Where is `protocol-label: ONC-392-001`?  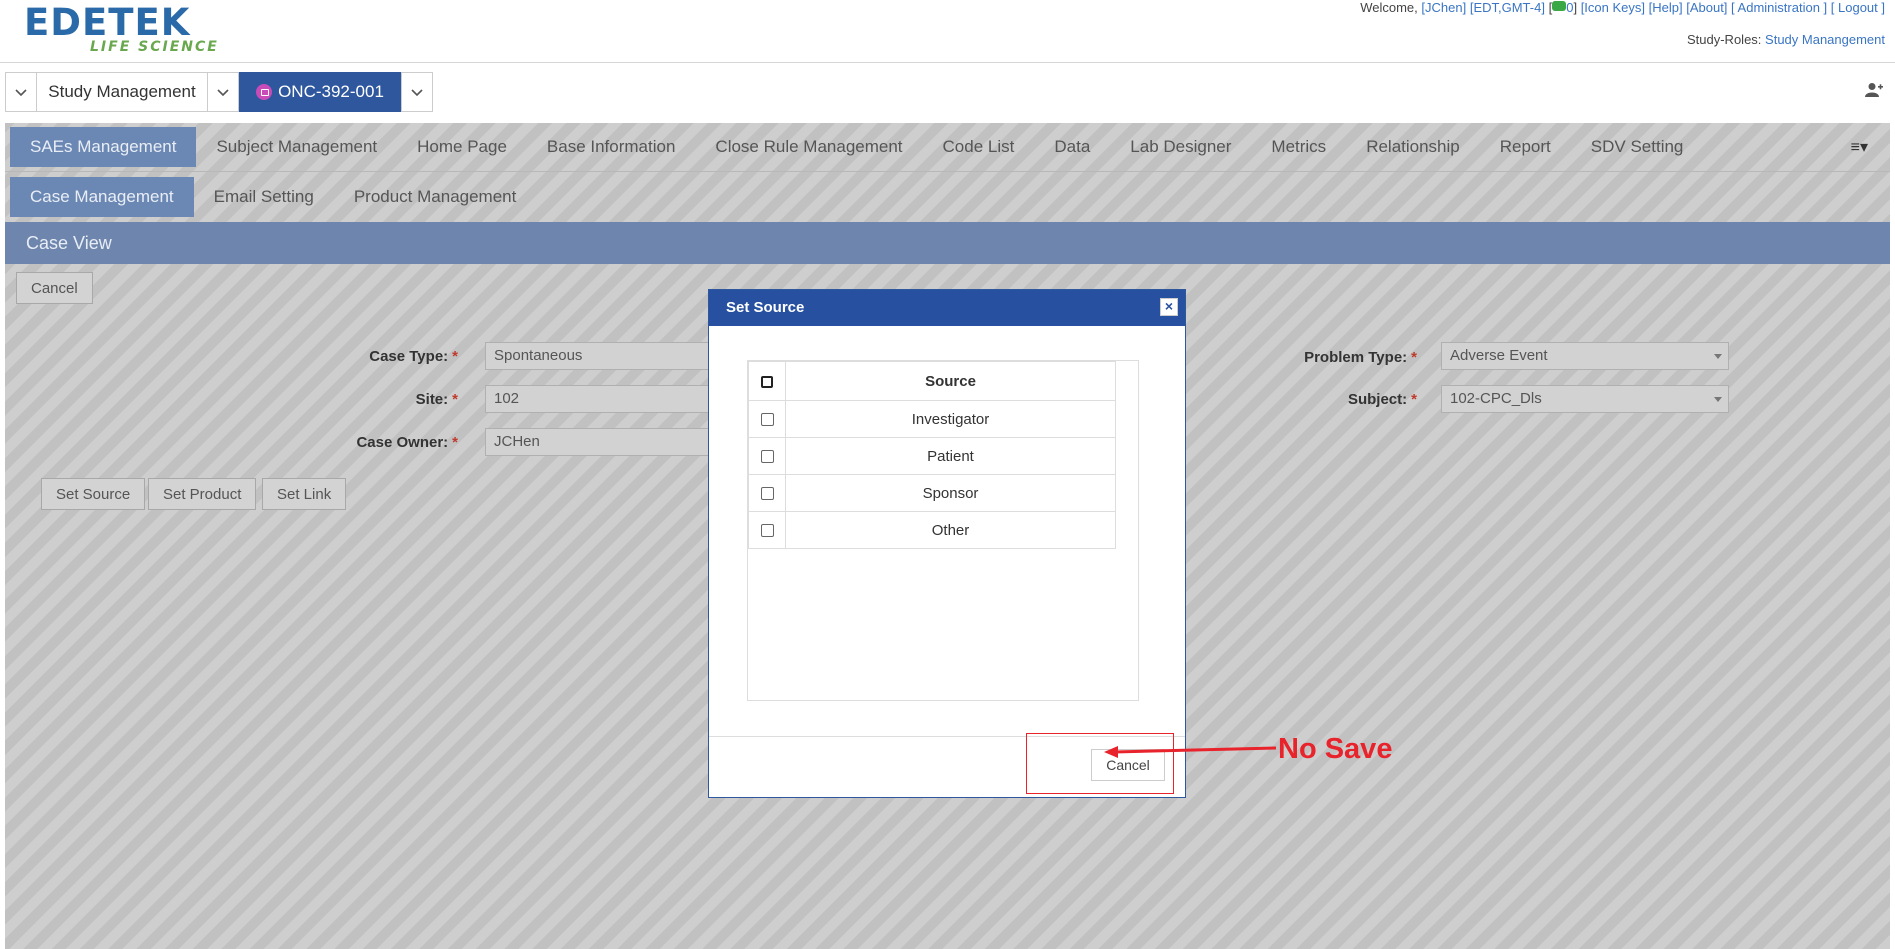 protocol-label: ONC-392-001 is located at coordinates (331, 91).